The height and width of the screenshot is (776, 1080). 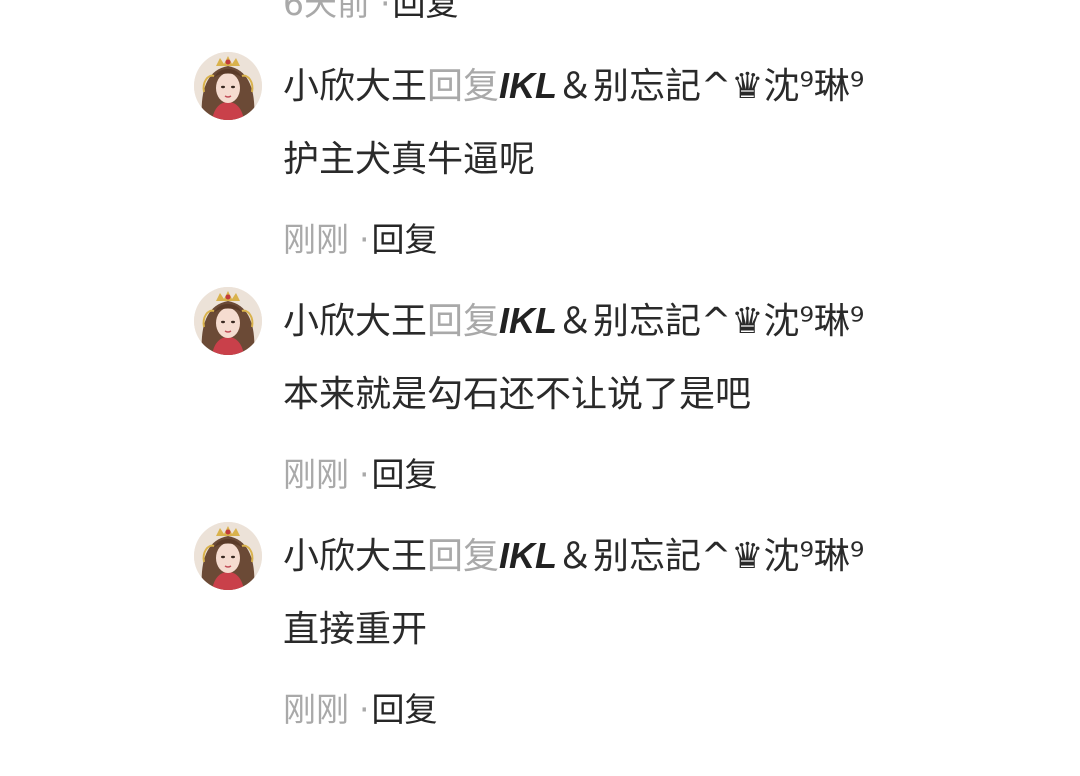 What do you see at coordinates (371, 12) in the screenshot?
I see `previous-comment-meta: 6天前 ·回复` at bounding box center [371, 12].